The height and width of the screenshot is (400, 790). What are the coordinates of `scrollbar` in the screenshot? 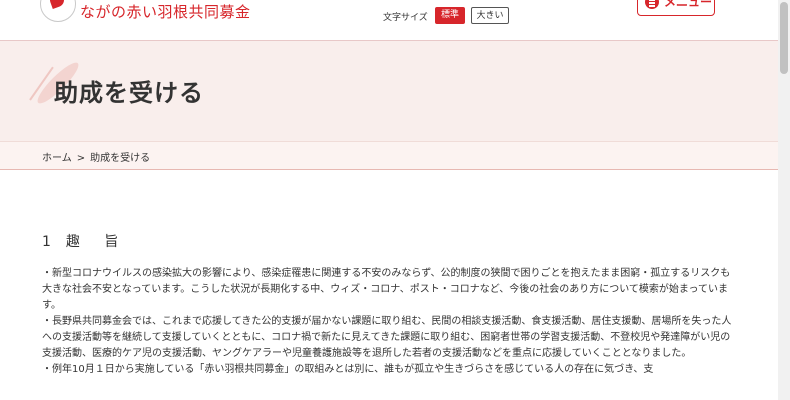 It's located at (784, 200).